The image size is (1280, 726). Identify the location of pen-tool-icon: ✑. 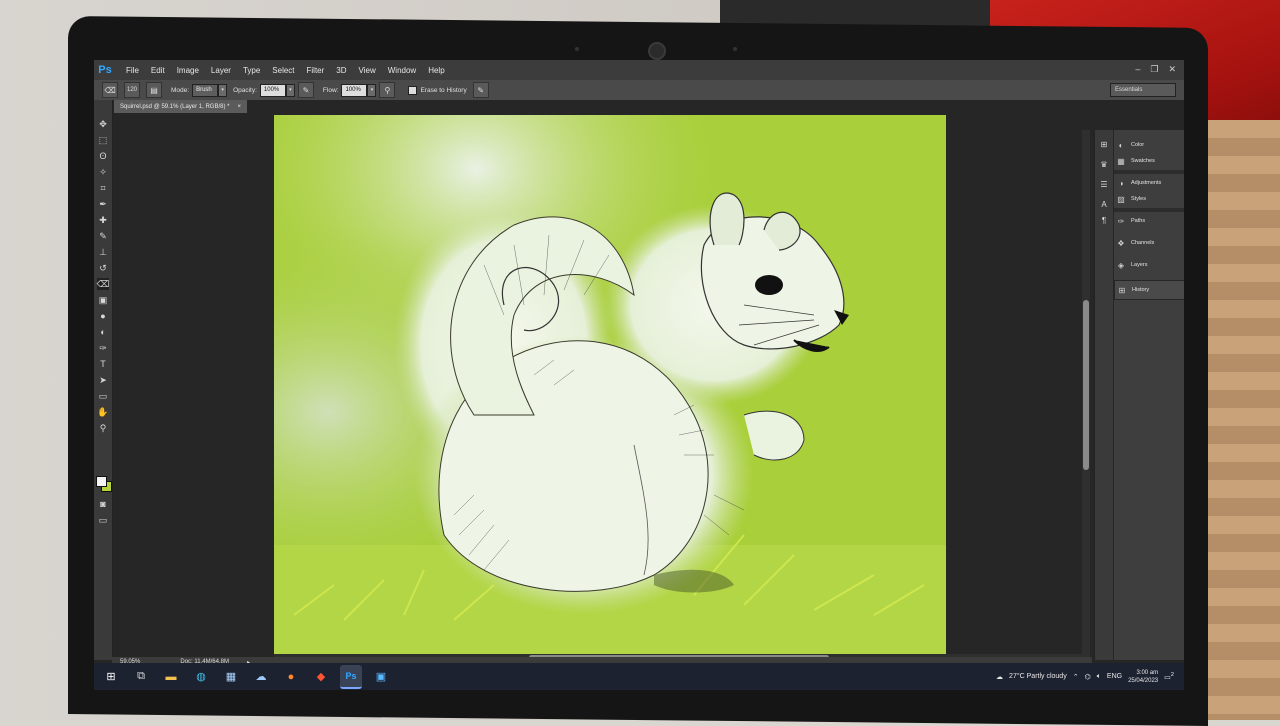
(103, 348).